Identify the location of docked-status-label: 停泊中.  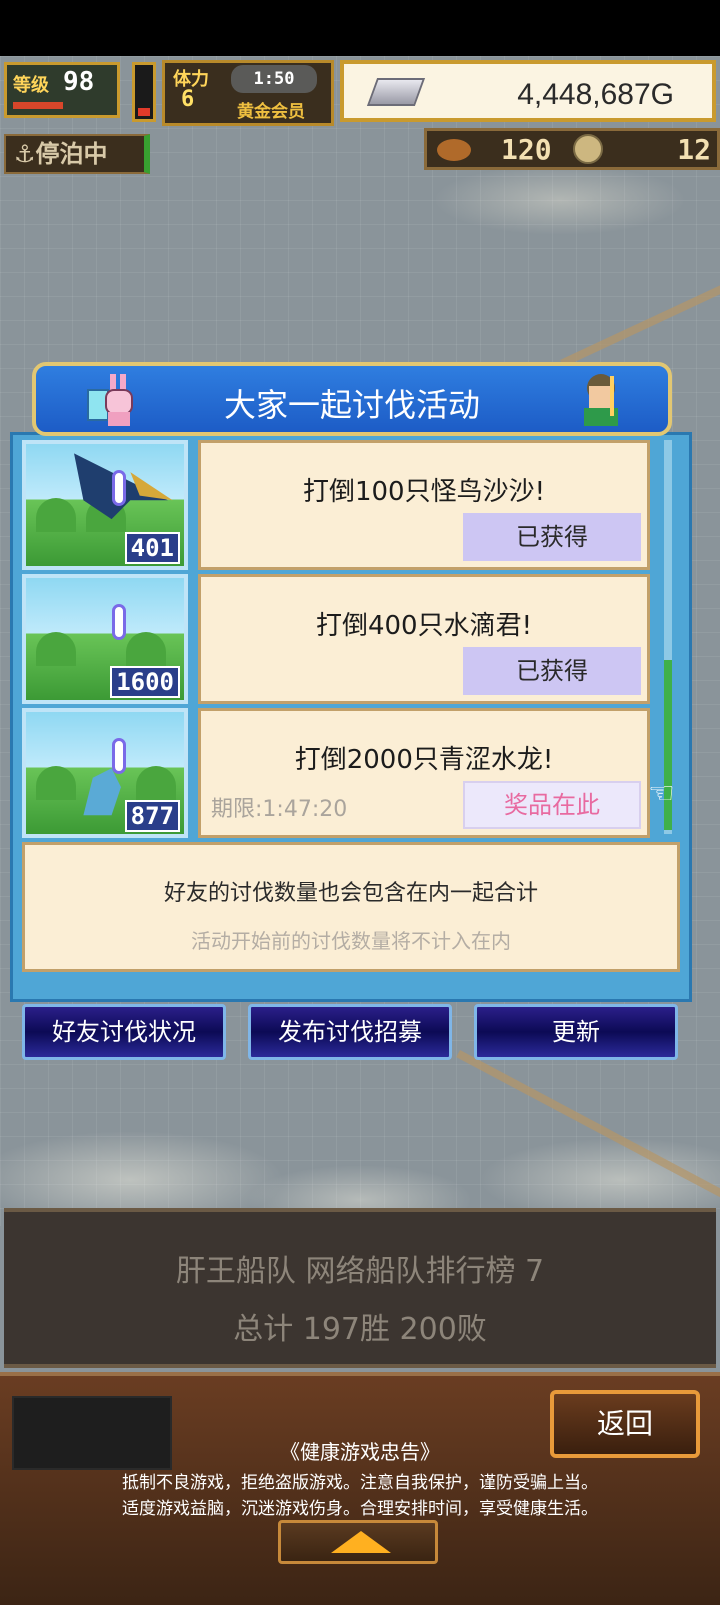
(71, 154).